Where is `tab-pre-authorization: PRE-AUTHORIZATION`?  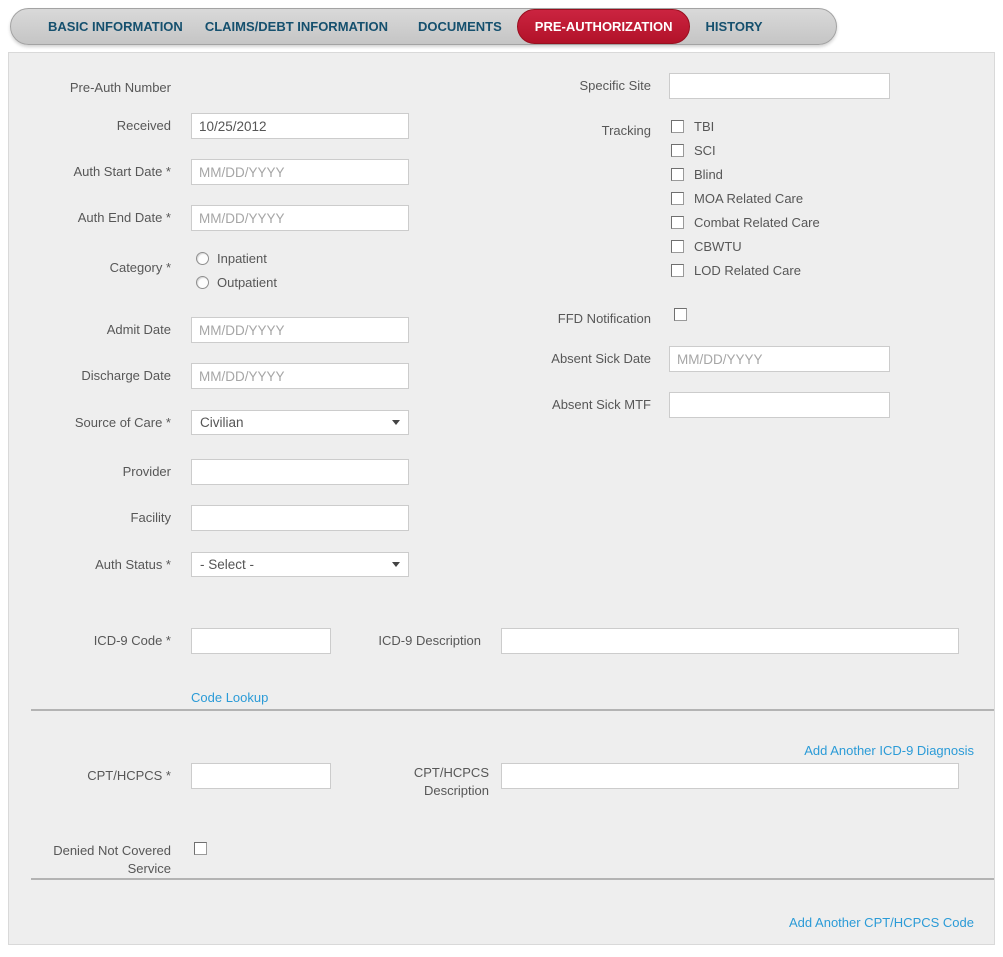 tab-pre-authorization: PRE-AUTHORIZATION is located at coordinates (603, 26).